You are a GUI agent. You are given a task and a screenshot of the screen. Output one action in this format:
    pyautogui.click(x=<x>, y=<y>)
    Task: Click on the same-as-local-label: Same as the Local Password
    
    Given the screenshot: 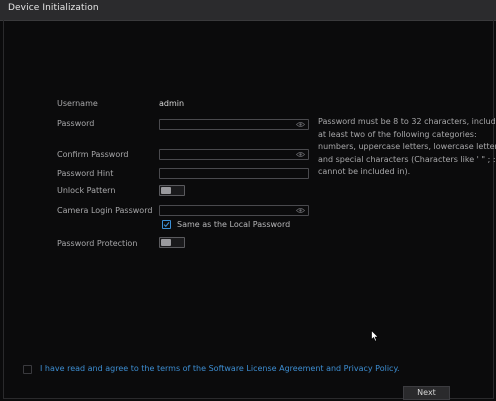 What is the action you would take?
    pyautogui.click(x=234, y=224)
    